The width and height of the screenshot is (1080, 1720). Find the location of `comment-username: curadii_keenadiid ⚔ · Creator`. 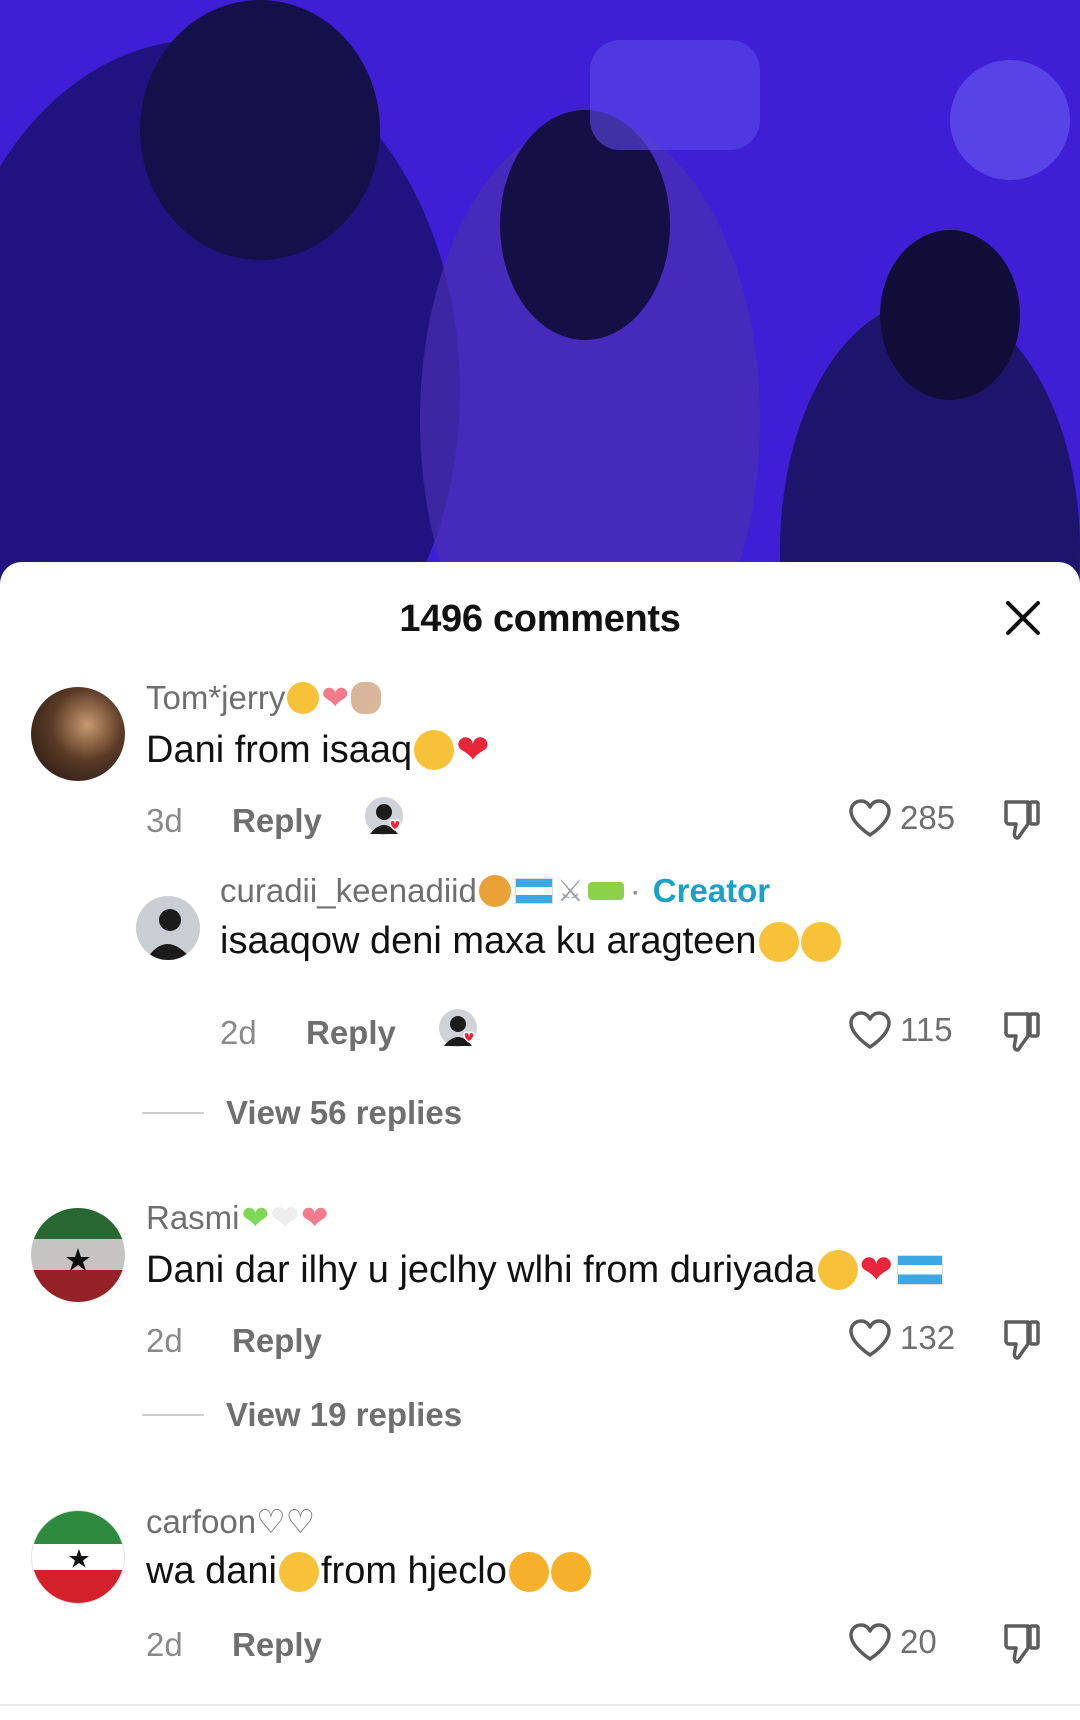

comment-username: curadii_keenadiid ⚔ · Creator is located at coordinates (495, 891).